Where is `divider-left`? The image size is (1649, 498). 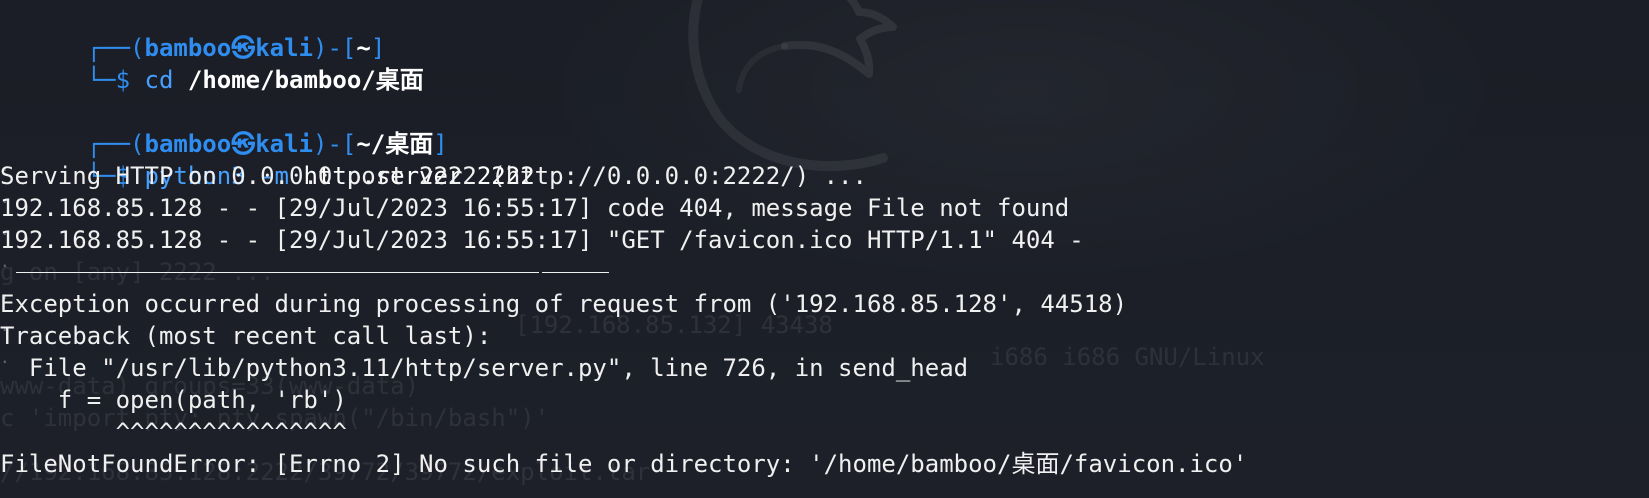
divider-left is located at coordinates (277, 272).